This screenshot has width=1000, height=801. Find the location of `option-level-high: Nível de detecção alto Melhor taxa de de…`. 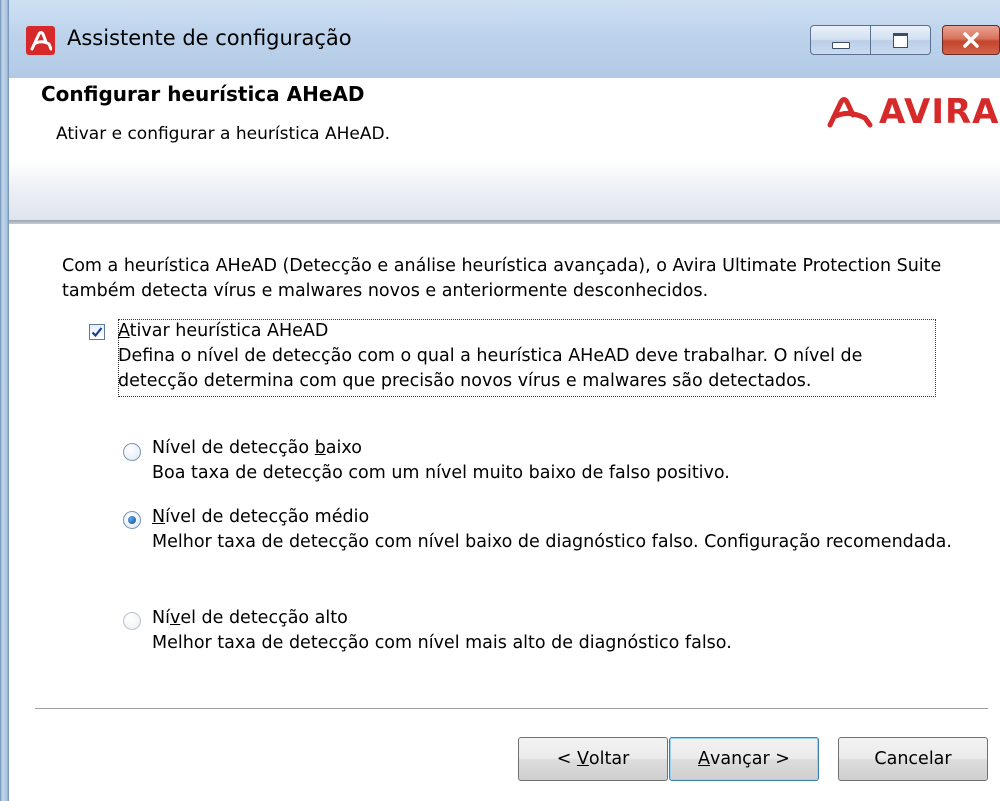

option-level-high: Nível de detecção alto Melhor taxa de de… is located at coordinates (552, 631).